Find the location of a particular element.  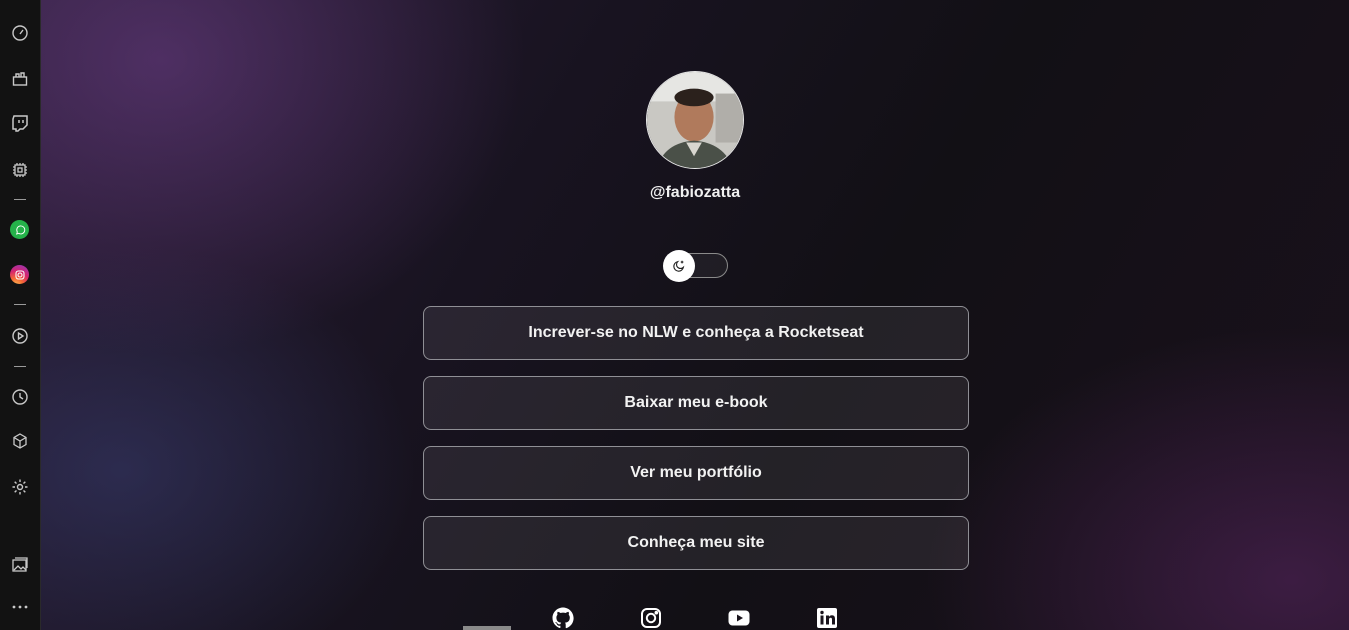

more-dots-icon is located at coordinates (20, 607).